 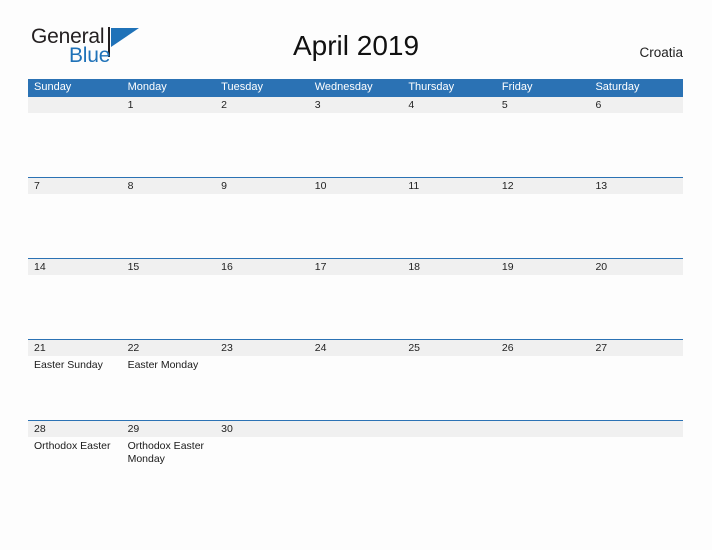 What do you see at coordinates (449, 267) in the screenshot?
I see `day-number: 18` at bounding box center [449, 267].